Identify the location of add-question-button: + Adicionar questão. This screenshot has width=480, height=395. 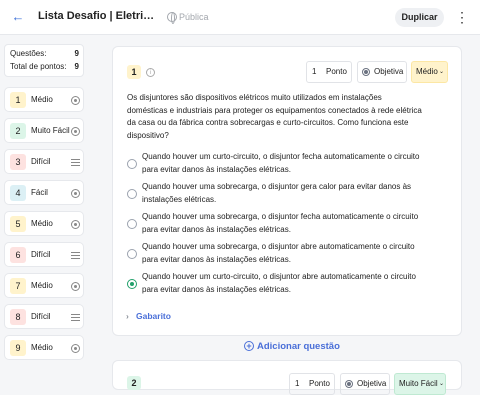
(292, 346).